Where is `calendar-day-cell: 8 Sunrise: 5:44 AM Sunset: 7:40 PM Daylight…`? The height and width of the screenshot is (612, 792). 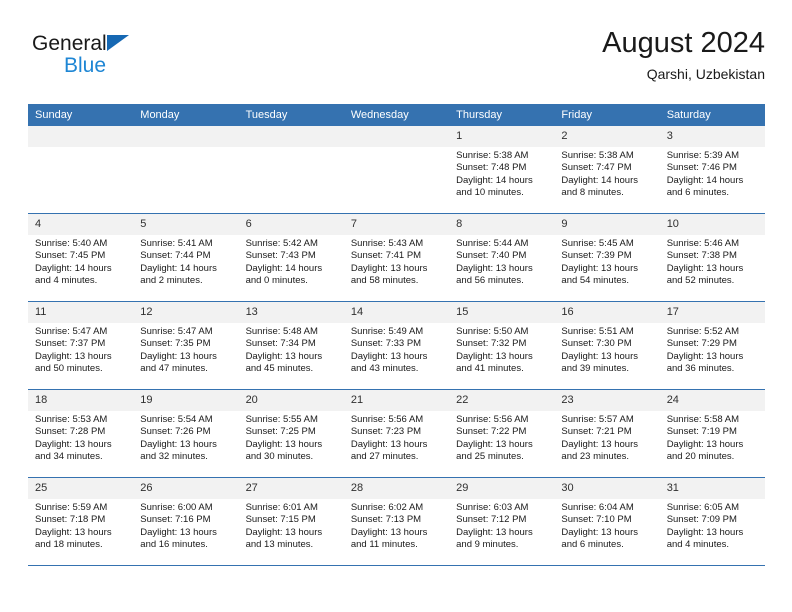 calendar-day-cell: 8 Sunrise: 5:44 AM Sunset: 7:40 PM Daylight… is located at coordinates (502, 257).